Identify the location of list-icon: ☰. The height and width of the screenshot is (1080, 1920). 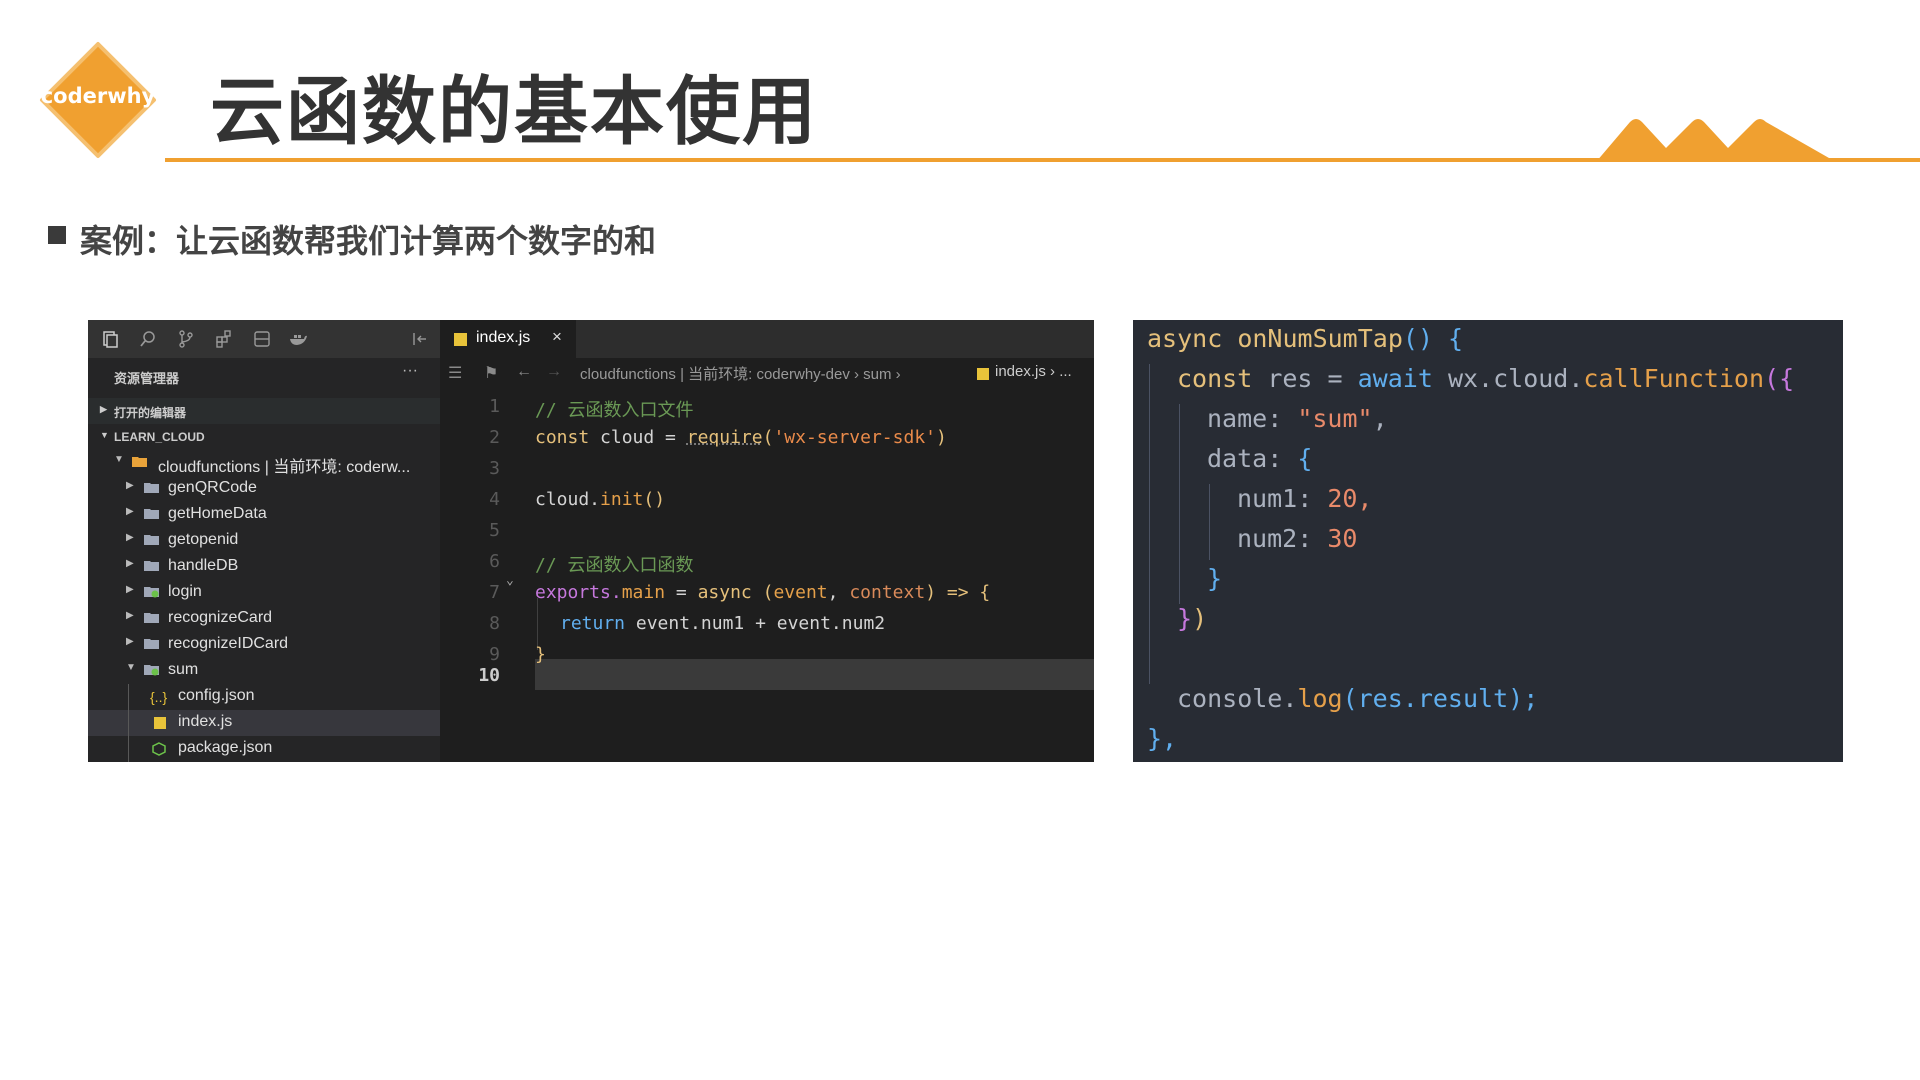
(455, 373).